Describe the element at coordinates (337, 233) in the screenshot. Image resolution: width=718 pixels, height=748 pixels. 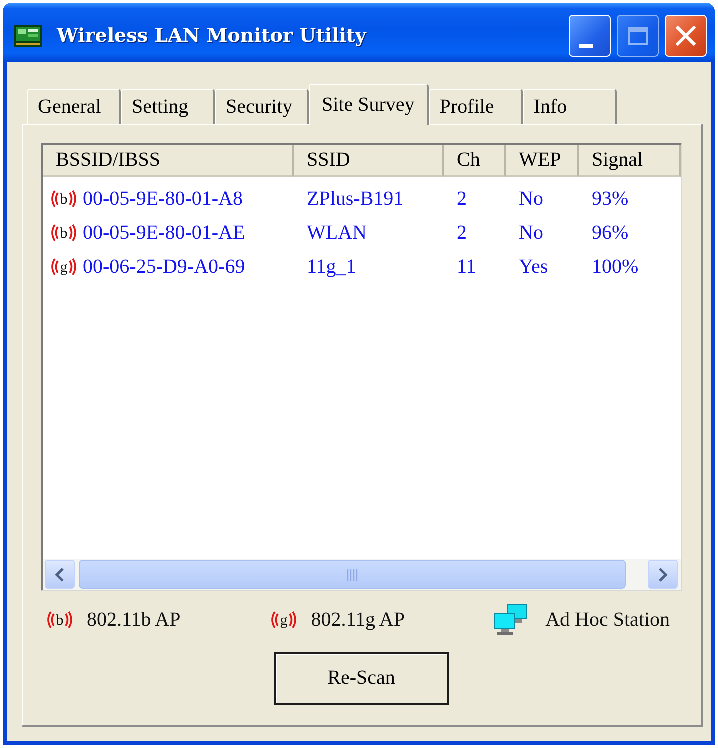
I see `table-cell-text: WLAN` at that location.